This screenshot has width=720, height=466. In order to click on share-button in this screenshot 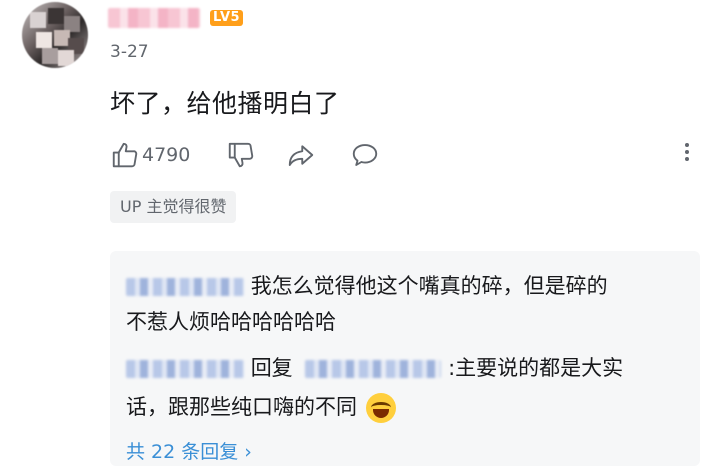, I will do `click(301, 155)`.